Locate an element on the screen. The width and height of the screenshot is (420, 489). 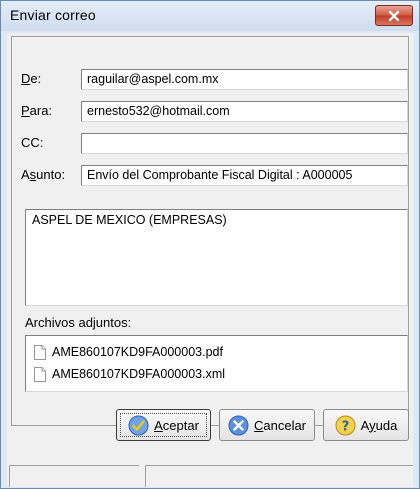
status-pane-right is located at coordinates (279, 476).